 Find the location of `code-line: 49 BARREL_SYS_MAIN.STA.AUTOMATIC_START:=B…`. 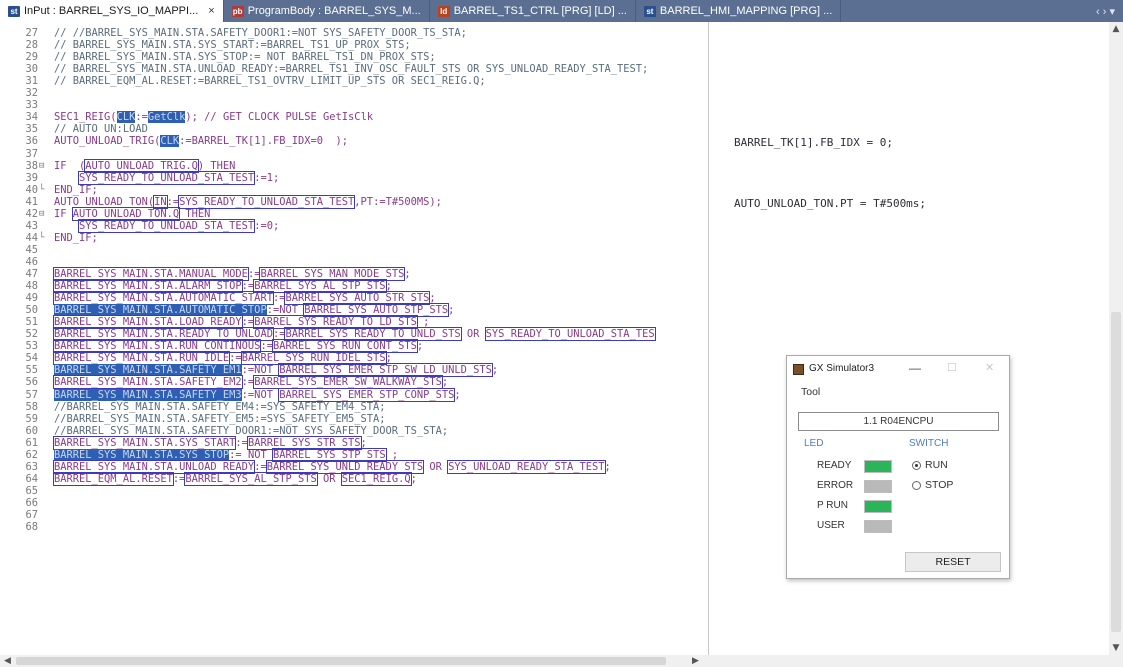

code-line: 49 BARREL_SYS_MAIN.STA.AUTOMATIC_START:=B… is located at coordinates (353, 298).